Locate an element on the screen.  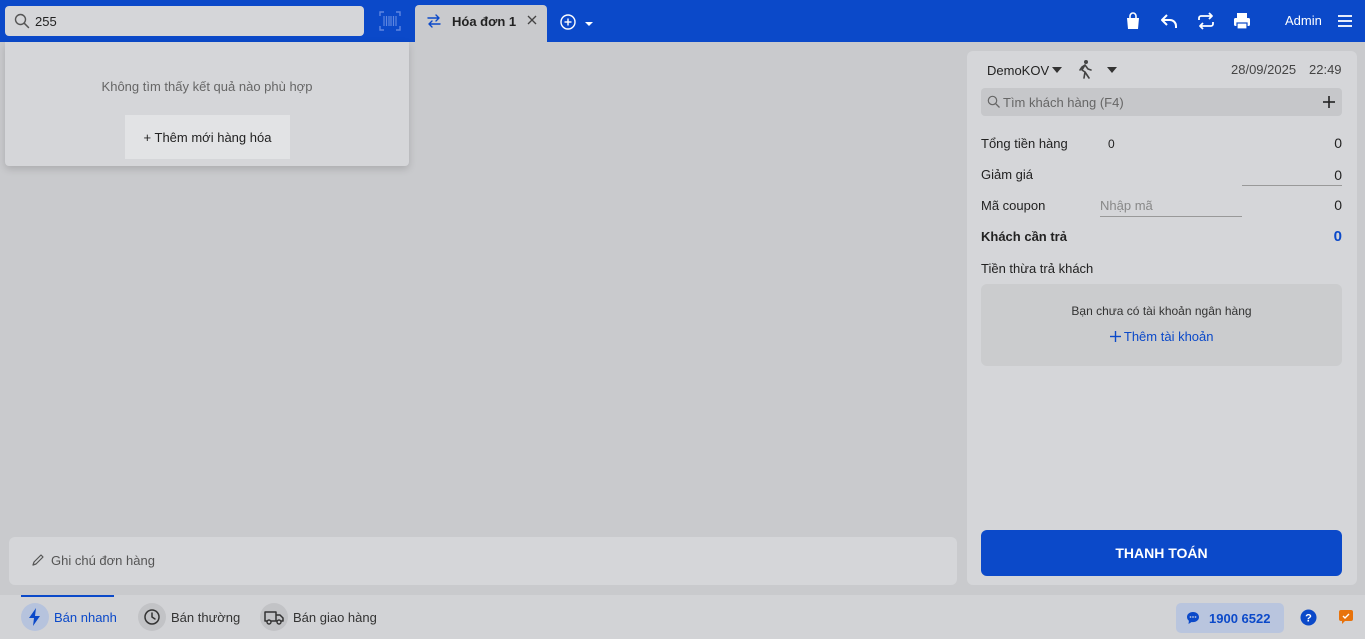
truck-icon is located at coordinates (274, 617).